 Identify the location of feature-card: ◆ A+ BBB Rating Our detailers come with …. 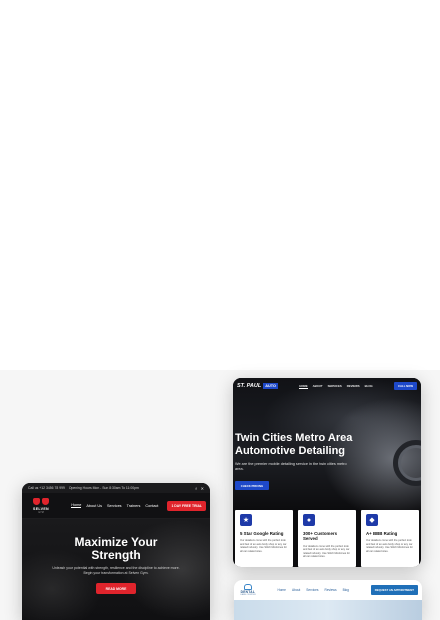
(390, 538).